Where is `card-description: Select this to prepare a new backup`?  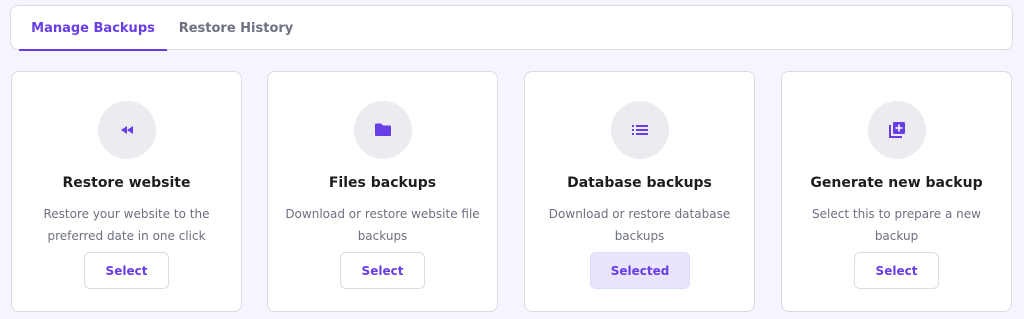
card-description: Select this to prepare a new backup is located at coordinates (896, 225).